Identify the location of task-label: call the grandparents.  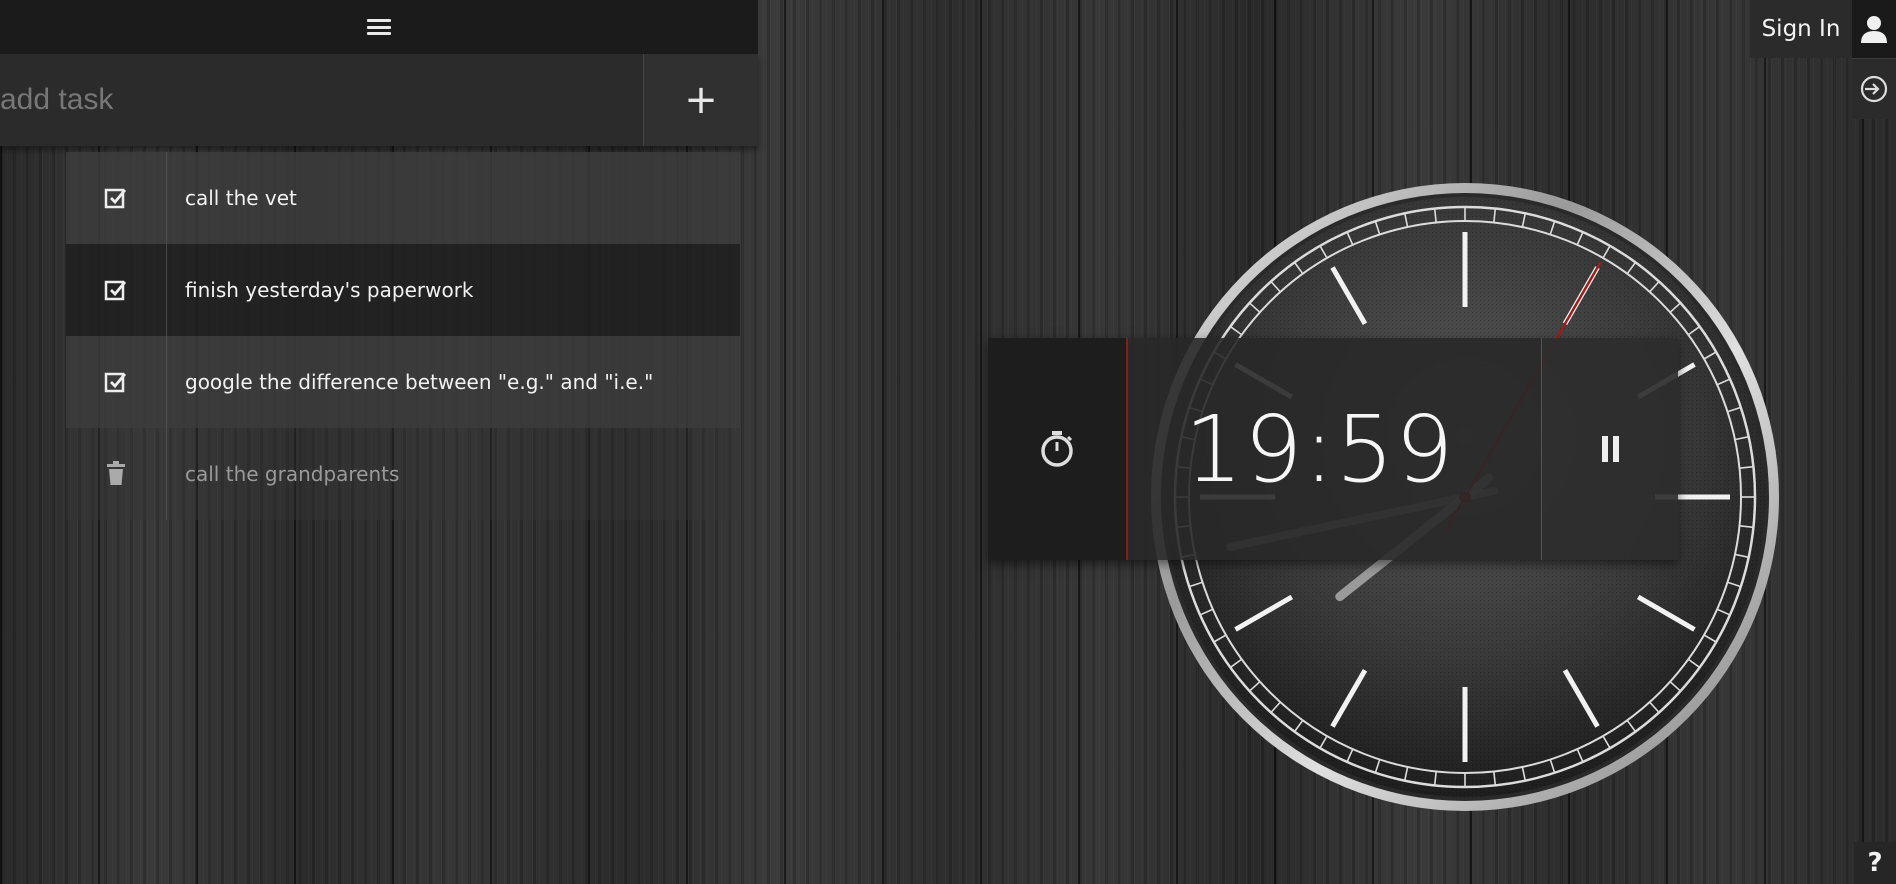
(453, 474).